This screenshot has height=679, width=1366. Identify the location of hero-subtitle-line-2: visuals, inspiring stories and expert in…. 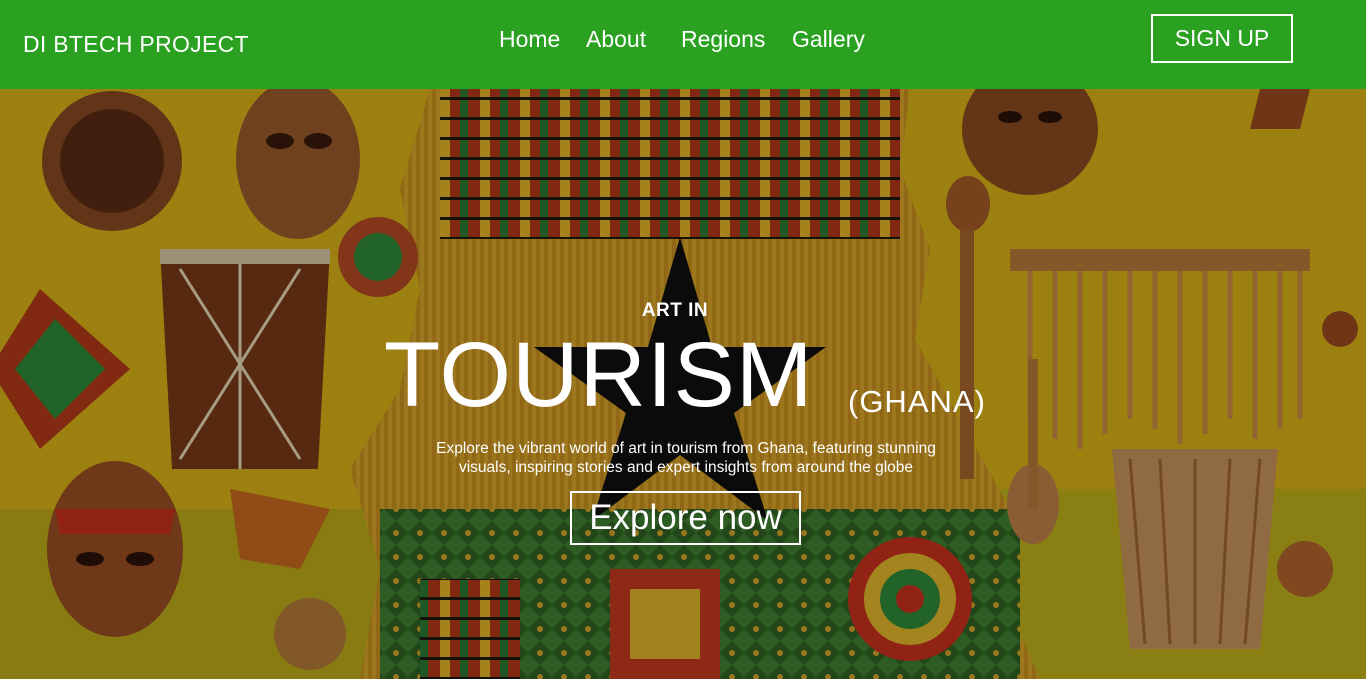
(686, 467).